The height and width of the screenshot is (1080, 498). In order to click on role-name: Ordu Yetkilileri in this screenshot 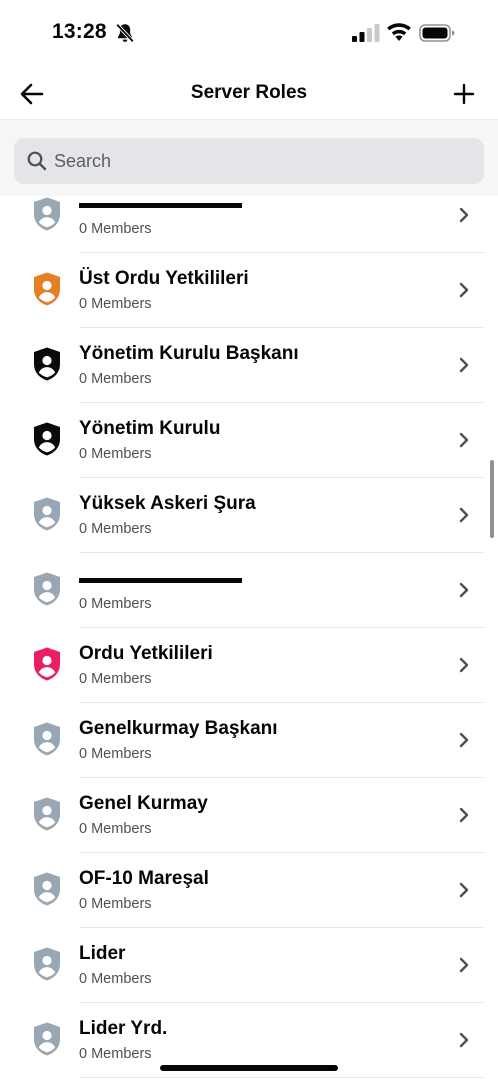, I will do `click(146, 653)`.